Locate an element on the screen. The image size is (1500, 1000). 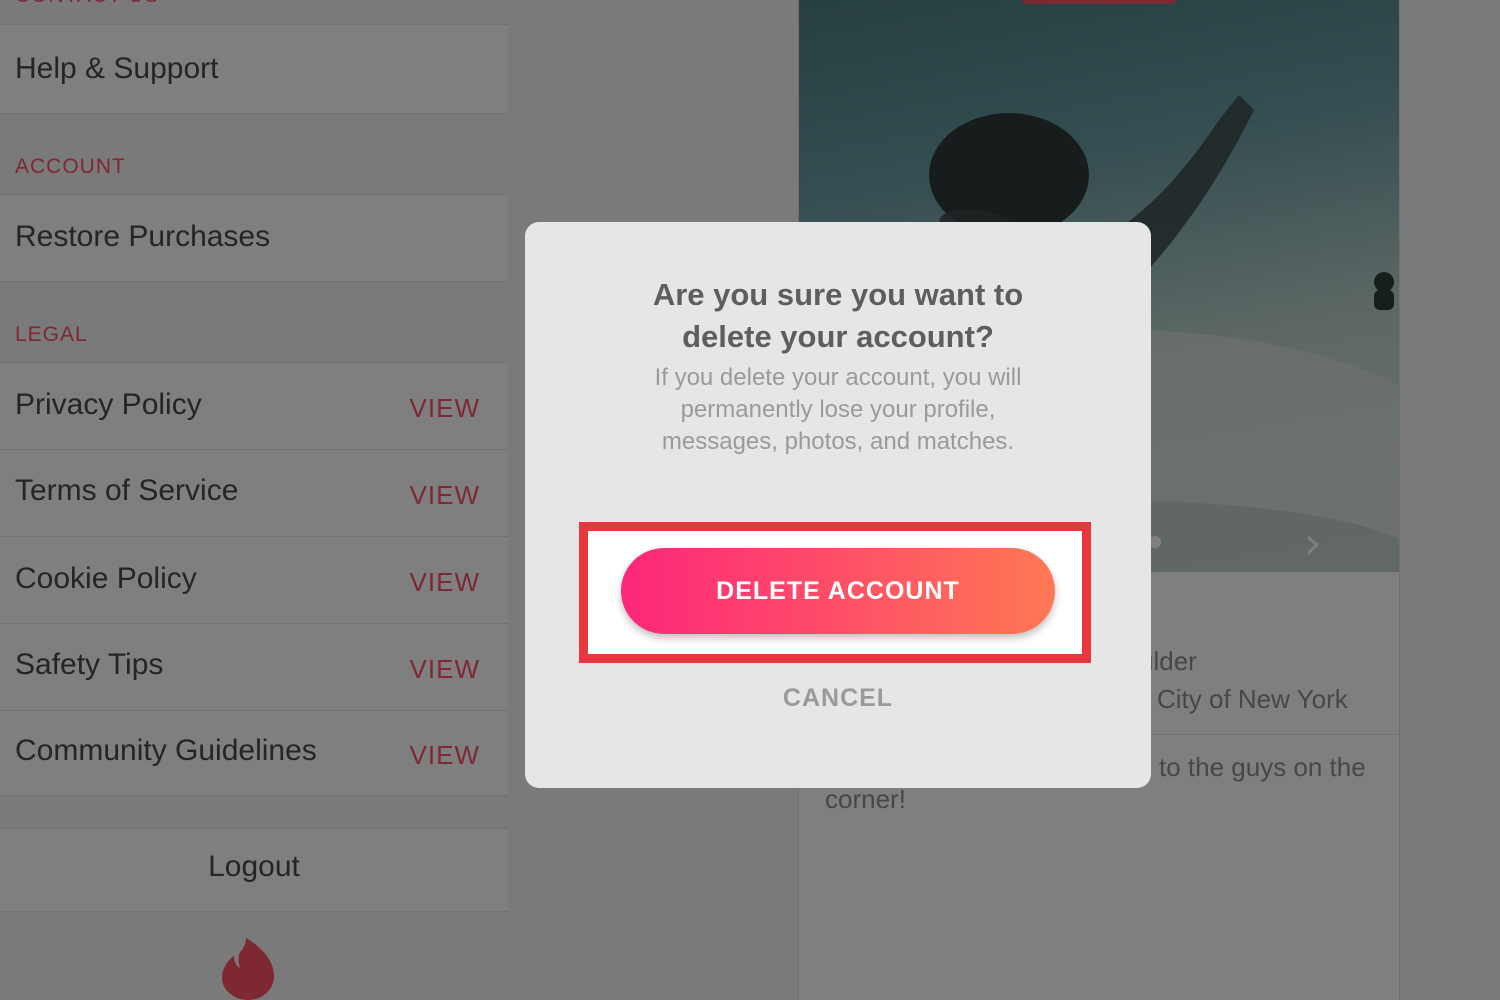
delete-account-button: DELETE ACCOUNT is located at coordinates (838, 591).